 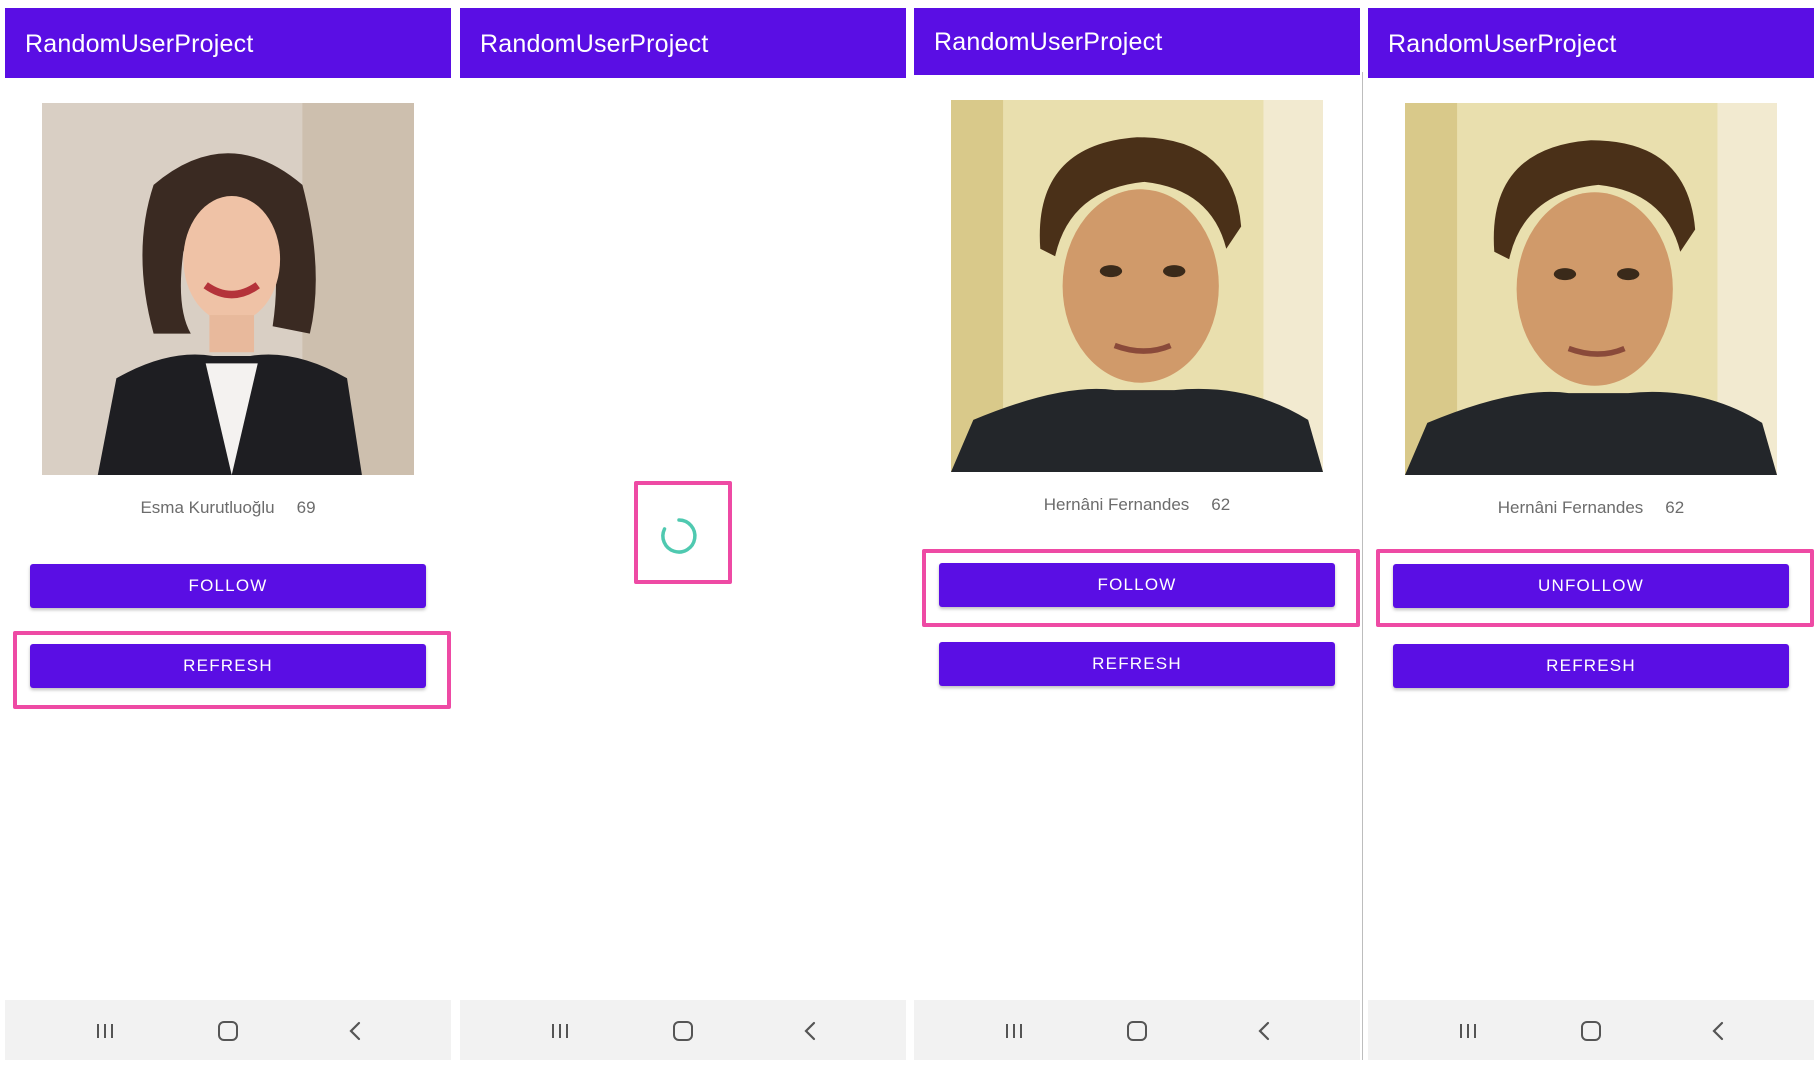 What do you see at coordinates (306, 507) in the screenshot?
I see `user-age: 69` at bounding box center [306, 507].